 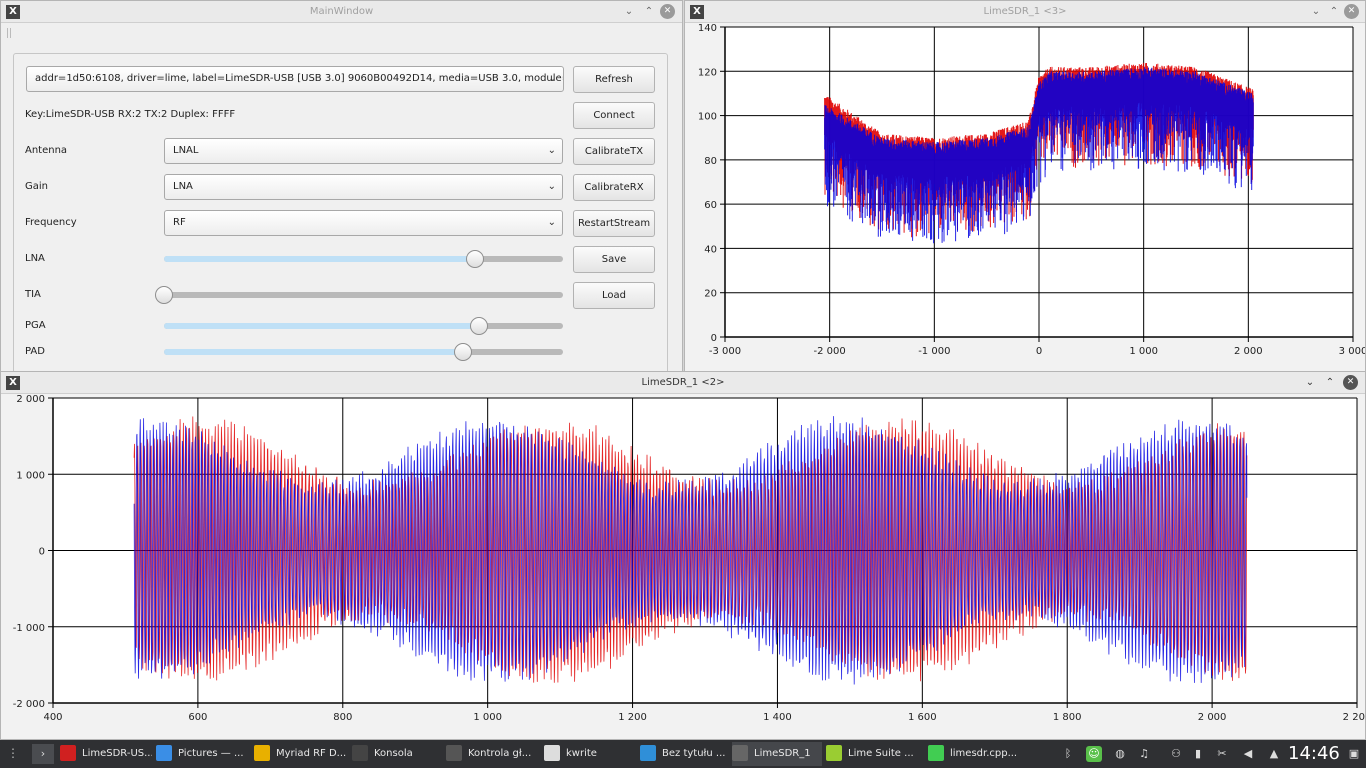 What do you see at coordinates (363, 352) in the screenshot?
I see `pad-slider` at bounding box center [363, 352].